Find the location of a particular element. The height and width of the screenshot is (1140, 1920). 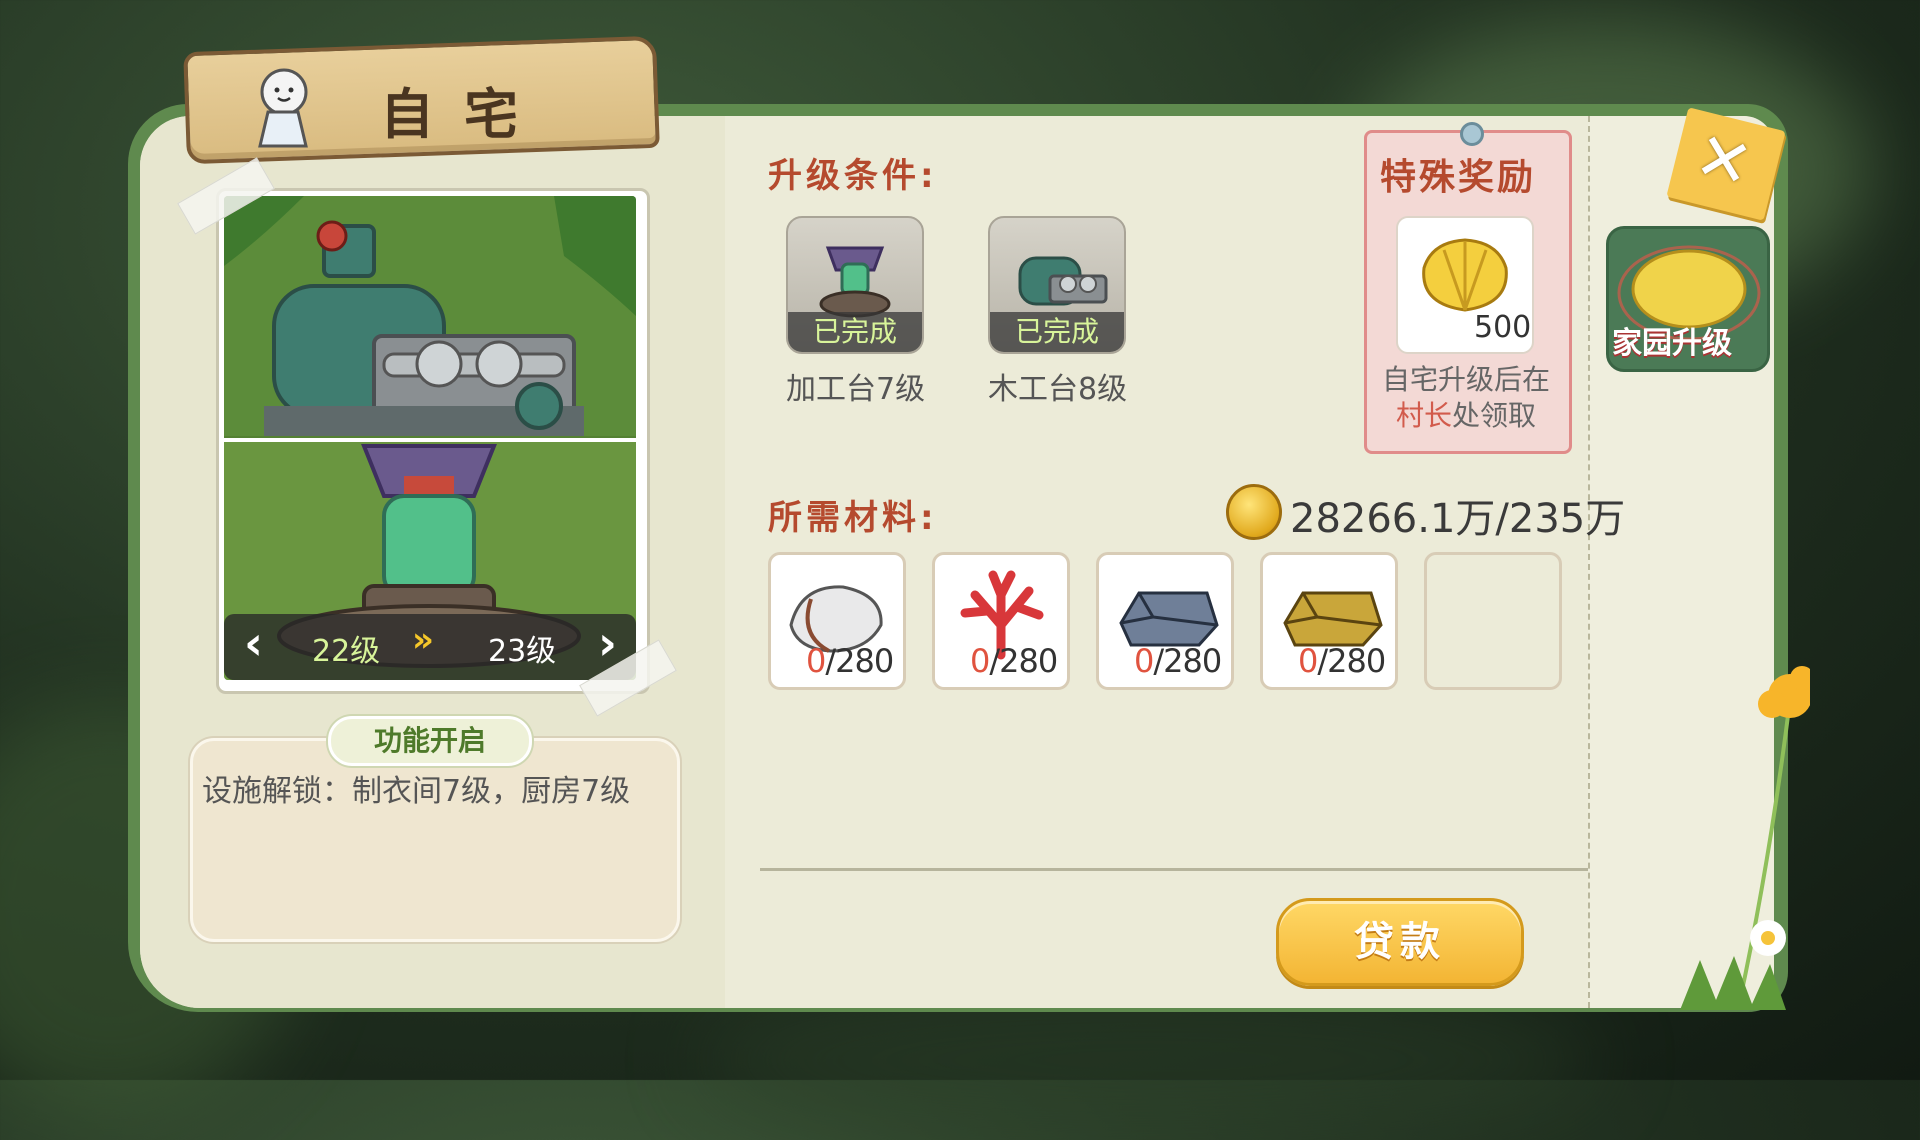

pin-icon is located at coordinates (1472, 134).